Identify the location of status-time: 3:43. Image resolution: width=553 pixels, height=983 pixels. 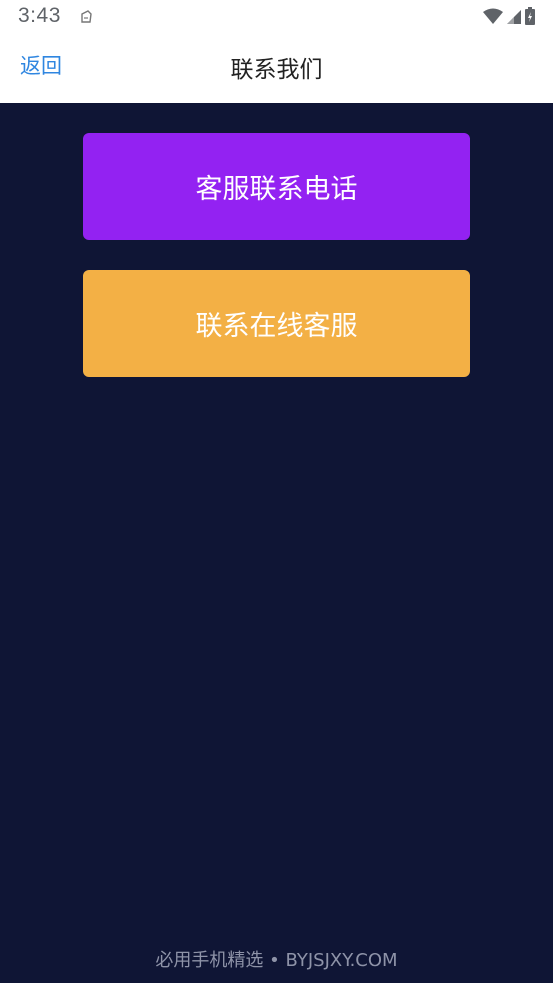
(39, 15).